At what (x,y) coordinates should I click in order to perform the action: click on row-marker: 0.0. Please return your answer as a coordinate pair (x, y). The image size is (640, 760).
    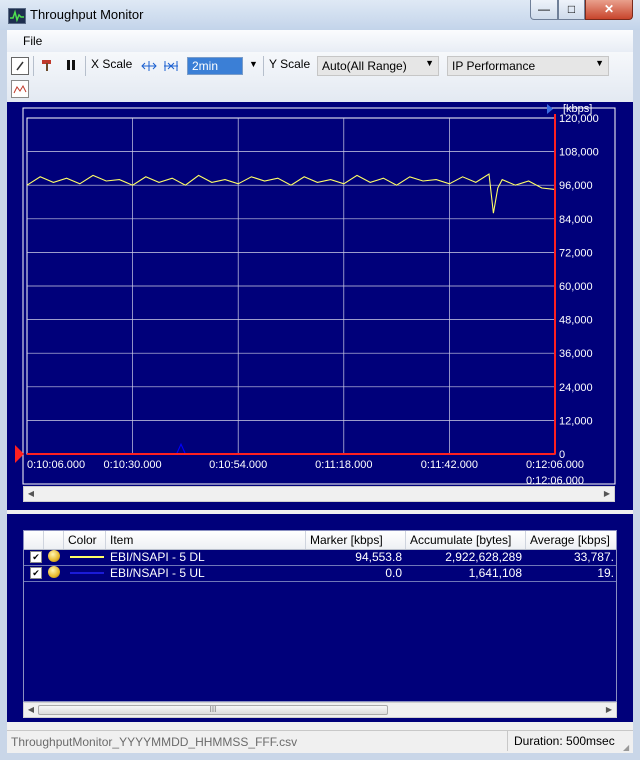
    Looking at the image, I should click on (393, 573).